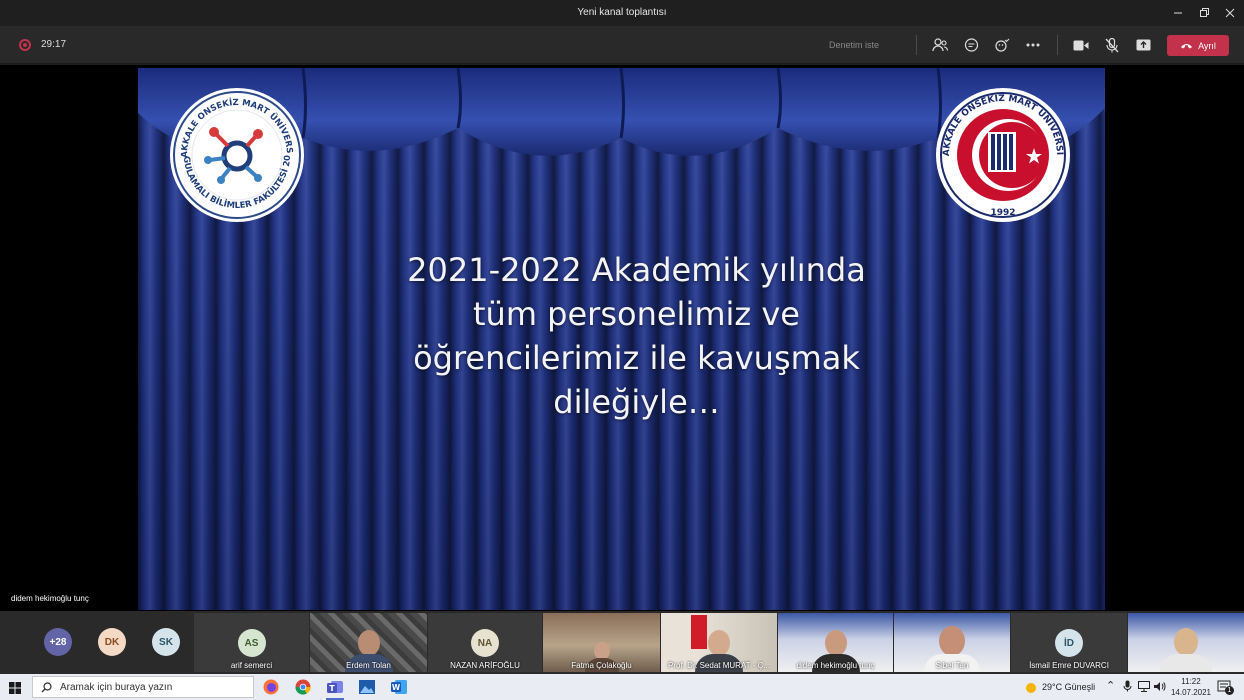 Image resolution: width=1244 pixels, height=700 pixels. Describe the element at coordinates (485, 665) in the screenshot. I see `participant-name: NAZAN ARİFOĞLU` at that location.